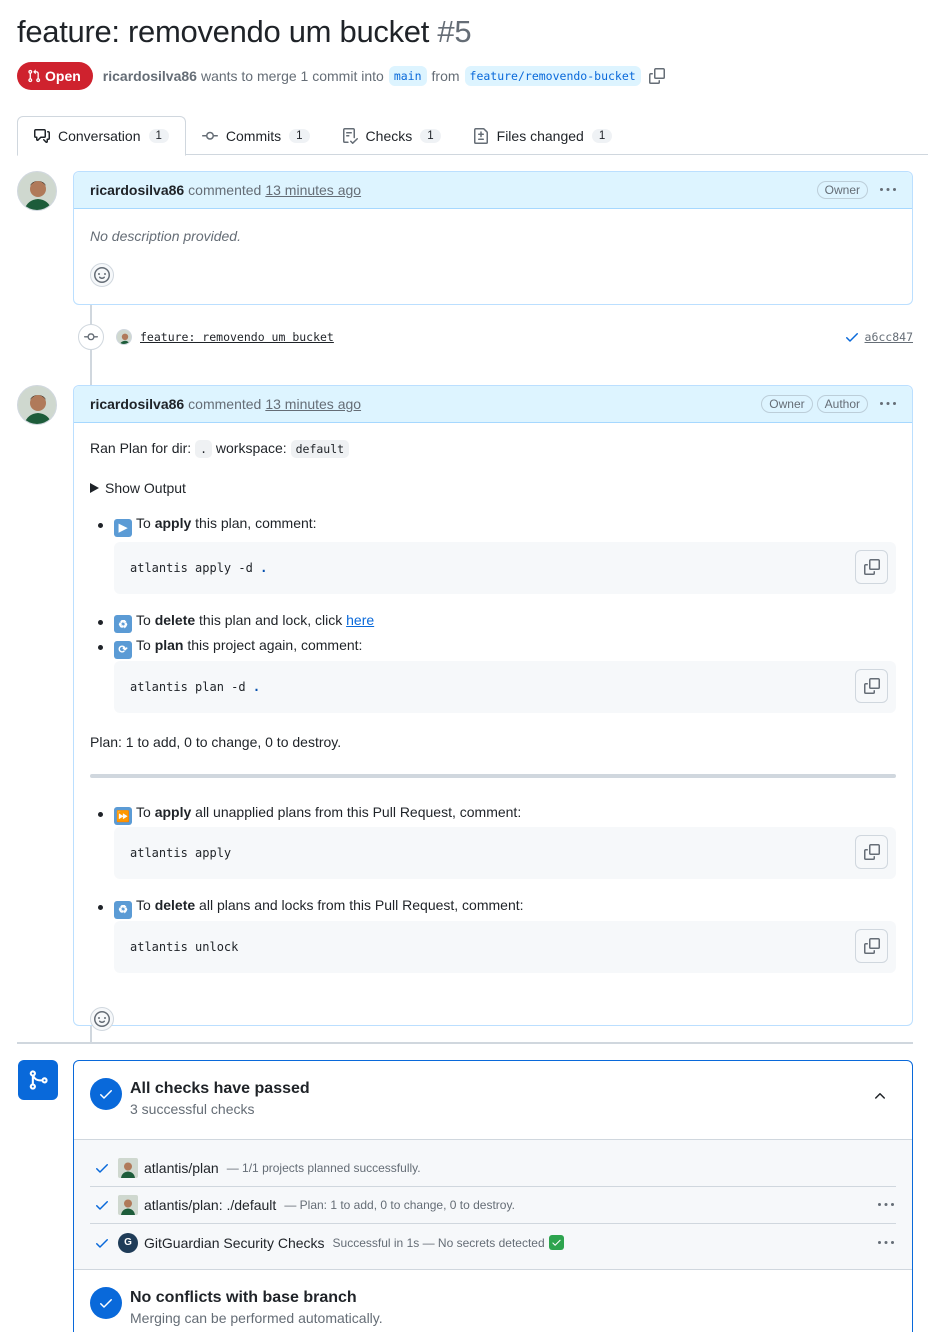 This screenshot has height=1332, width=928. I want to click on code-block: atlantis unlock, so click(505, 946).